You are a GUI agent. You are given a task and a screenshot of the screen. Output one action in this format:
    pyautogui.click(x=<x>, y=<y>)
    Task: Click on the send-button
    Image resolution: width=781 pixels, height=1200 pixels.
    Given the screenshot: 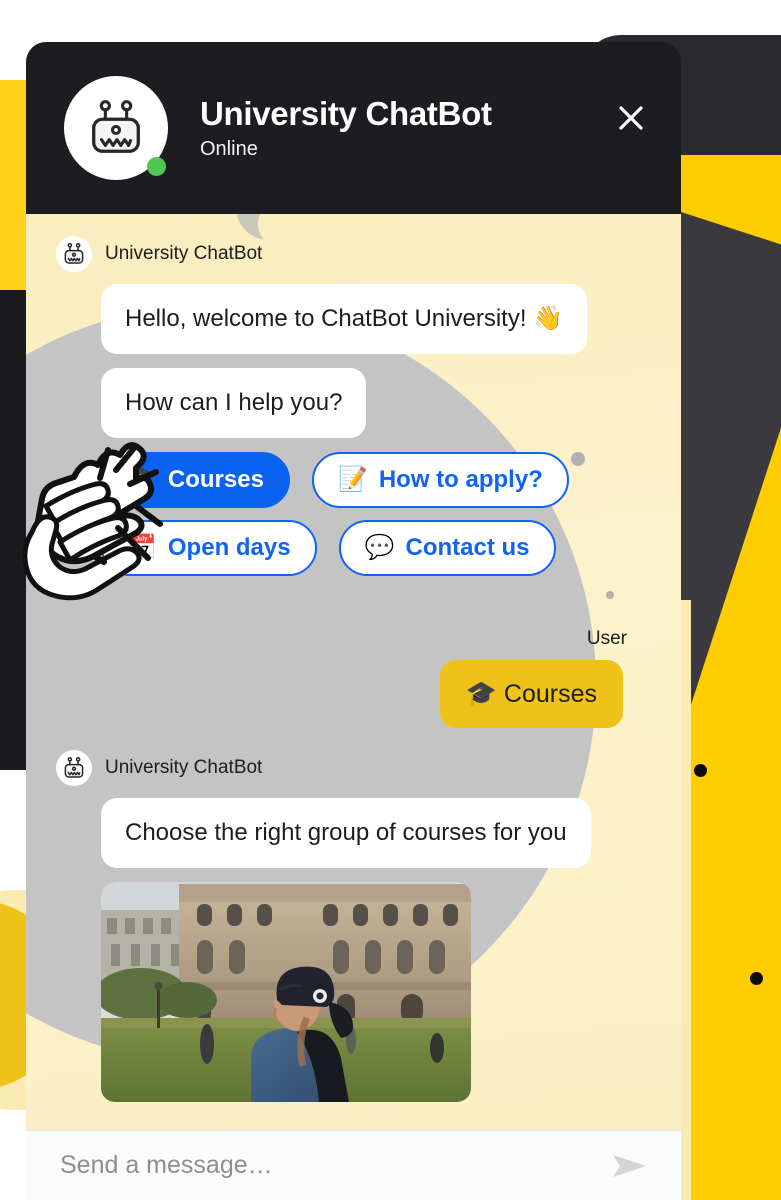 What is the action you would take?
    pyautogui.click(x=630, y=1166)
    